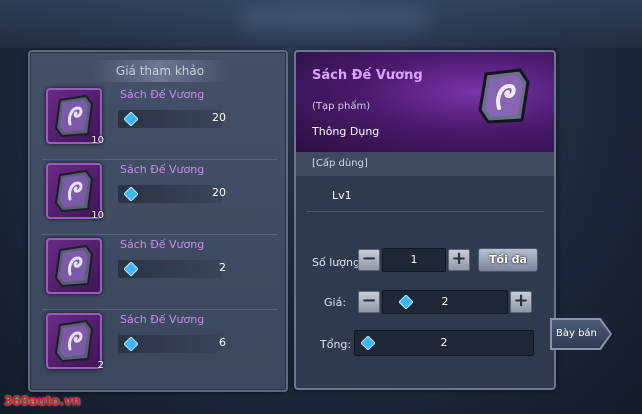  Describe the element at coordinates (335, 302) in the screenshot. I see `price-label: Giá:` at that location.